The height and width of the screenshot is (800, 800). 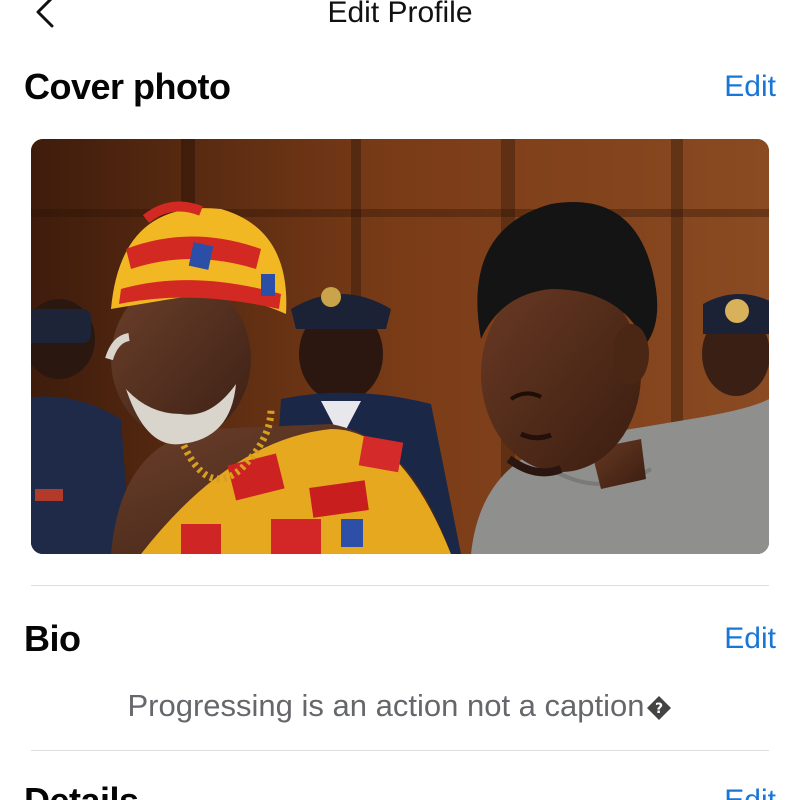 What do you see at coordinates (750, 87) in the screenshot?
I see `cover-photo-edit-button: Edit` at bounding box center [750, 87].